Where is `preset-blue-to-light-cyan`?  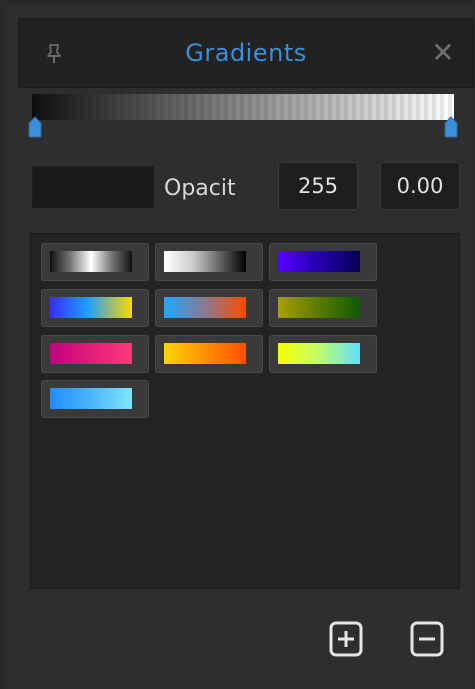 preset-blue-to-light-cyan is located at coordinates (95, 399).